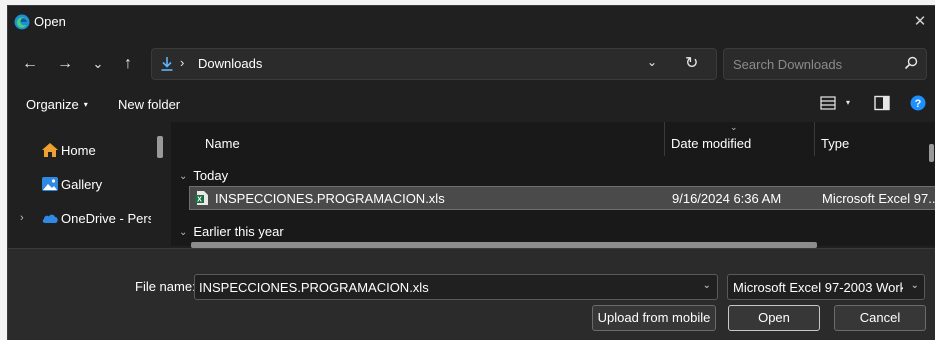 The image size is (935, 340). I want to click on cancel-button: Cancel, so click(880, 318).